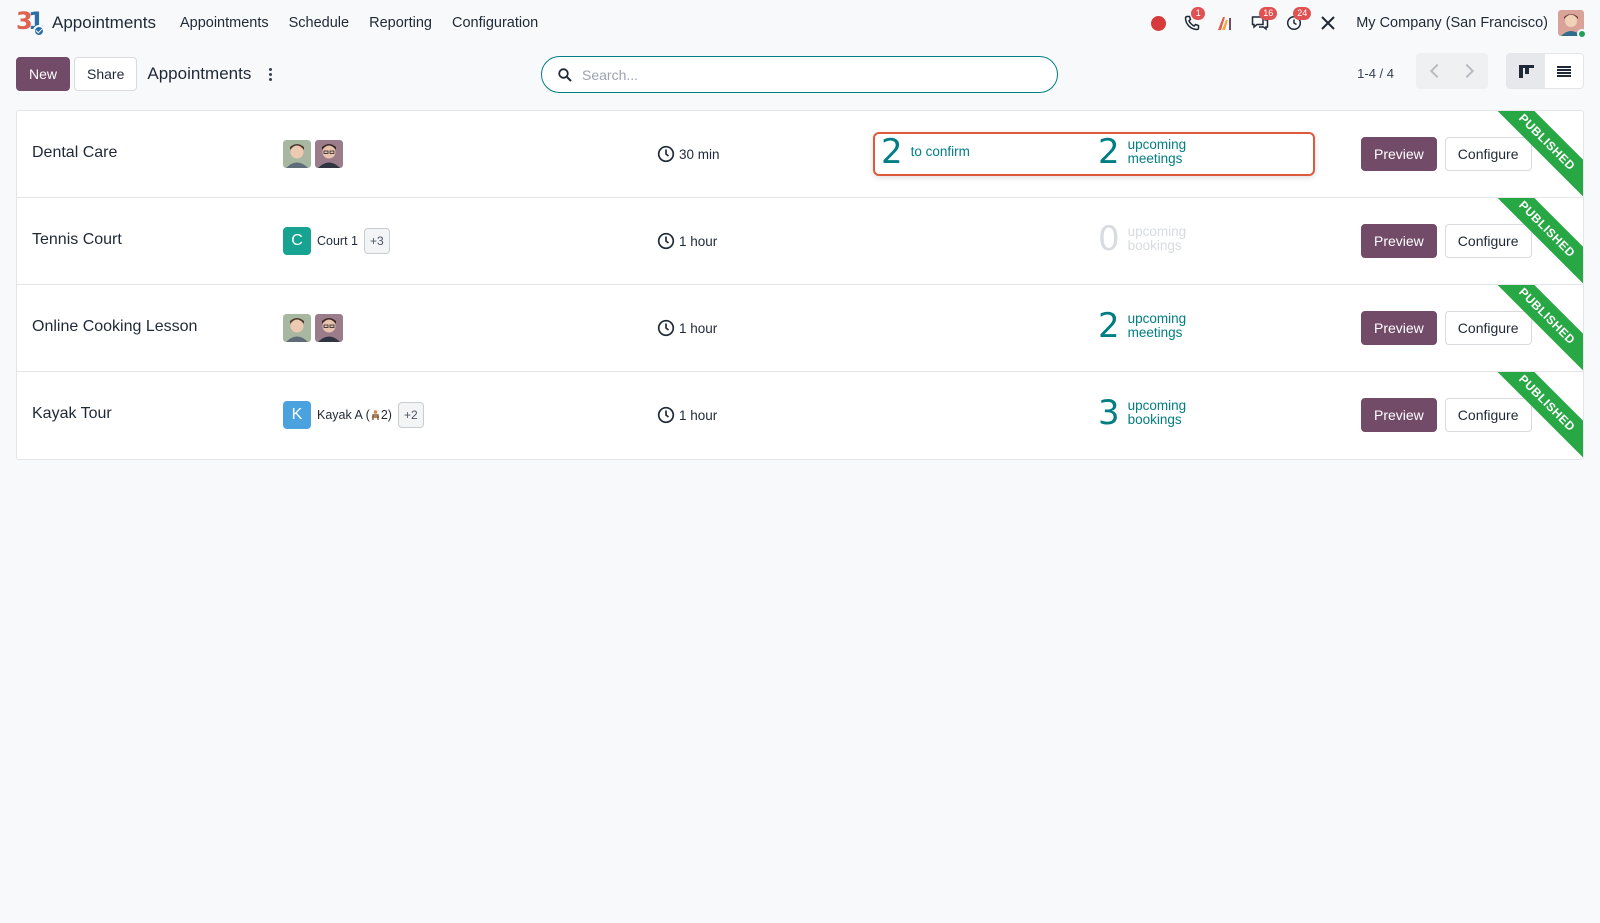 The image size is (1600, 923). Describe the element at coordinates (400, 23) in the screenshot. I see `menu-item-reporting: Reporting` at that location.